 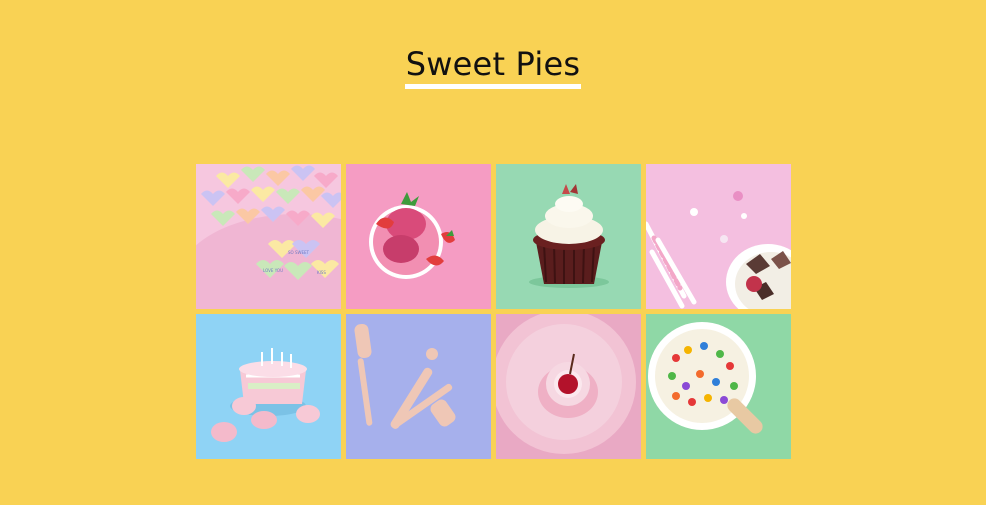 I want to click on gallery-image-baking-utensils, so click(x=418, y=386).